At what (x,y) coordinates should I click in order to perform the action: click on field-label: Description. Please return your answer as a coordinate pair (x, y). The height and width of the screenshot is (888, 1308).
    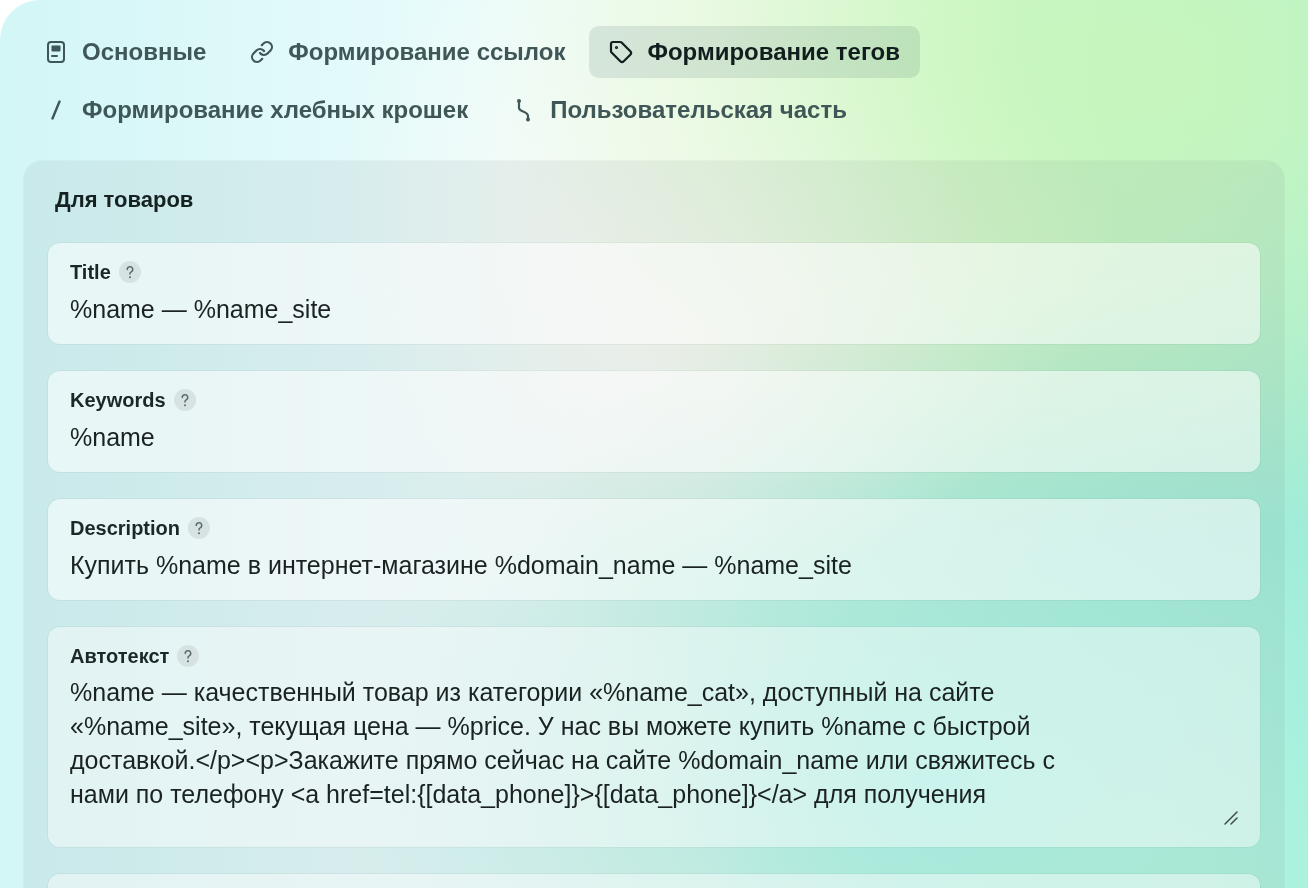
    Looking at the image, I should click on (125, 528).